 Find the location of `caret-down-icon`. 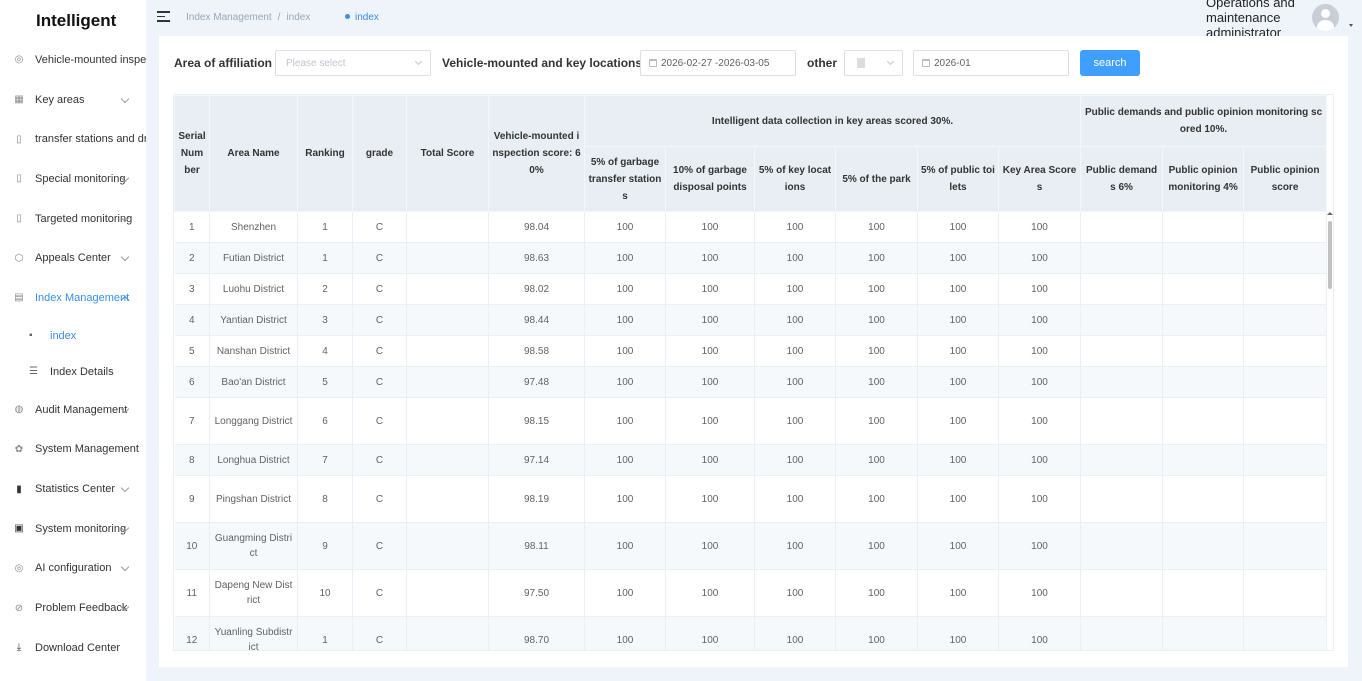

caret-down-icon is located at coordinates (1351, 25).